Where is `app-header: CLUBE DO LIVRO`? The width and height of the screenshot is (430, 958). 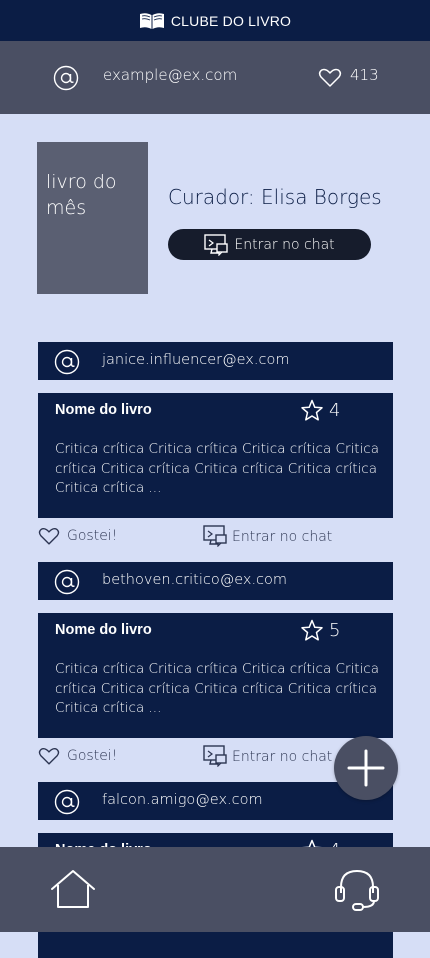
app-header: CLUBE DO LIVRO is located at coordinates (215, 20).